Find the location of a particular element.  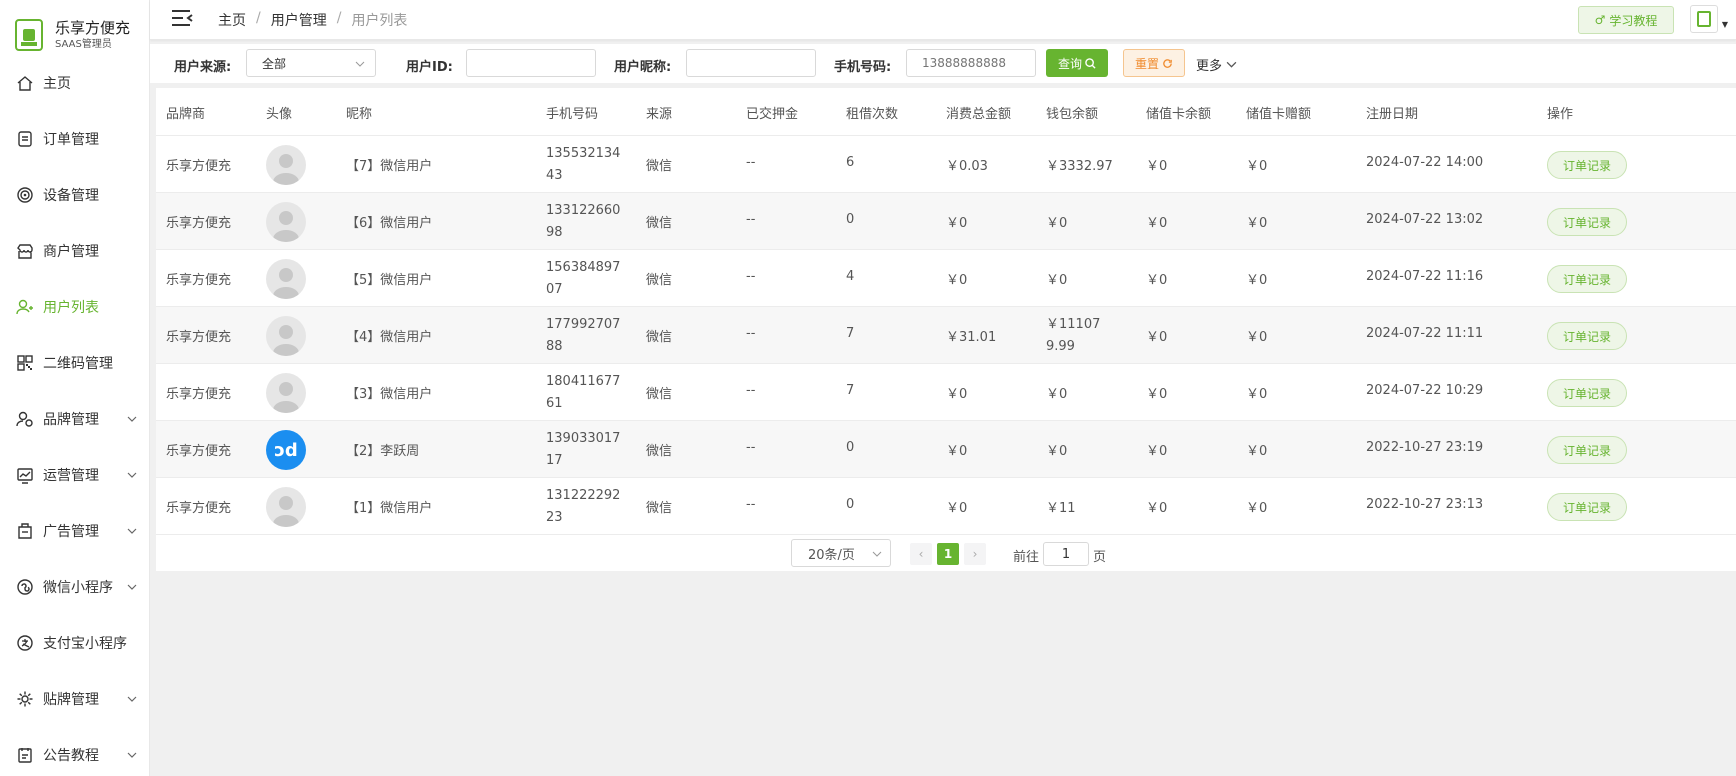

user-id-input-box is located at coordinates (531, 63).